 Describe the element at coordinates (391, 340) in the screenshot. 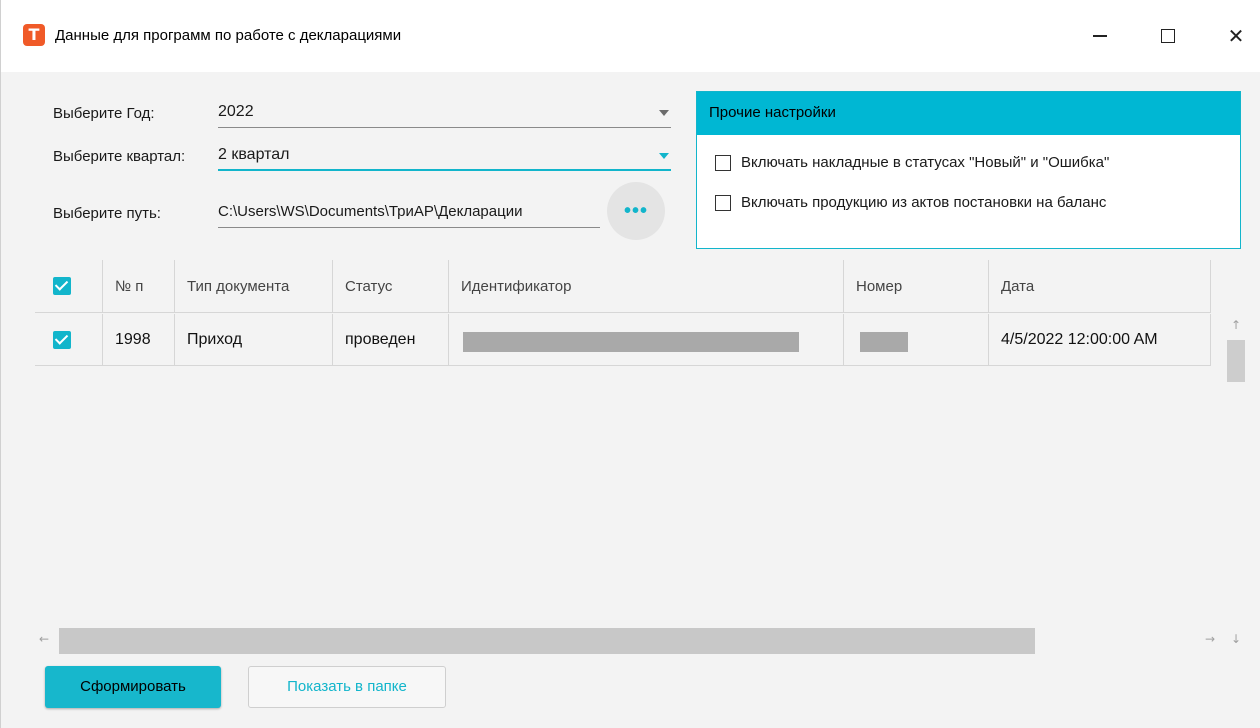

I see `row-status: проведен` at that location.